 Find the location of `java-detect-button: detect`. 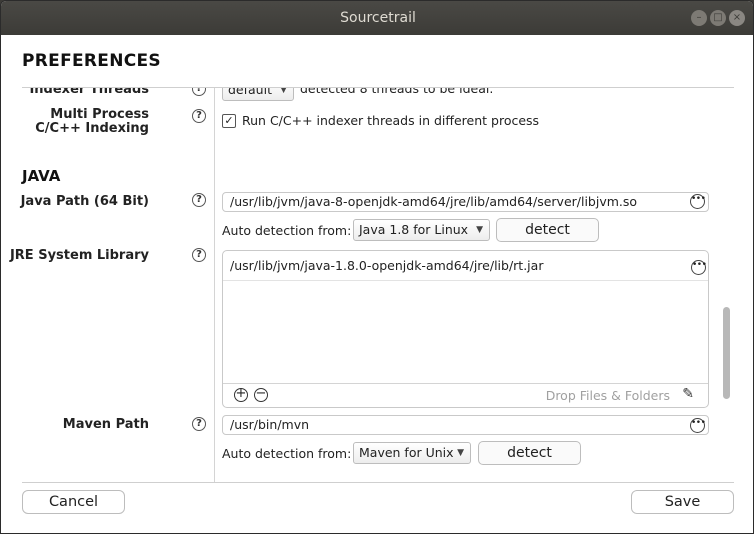

java-detect-button: detect is located at coordinates (547, 230).